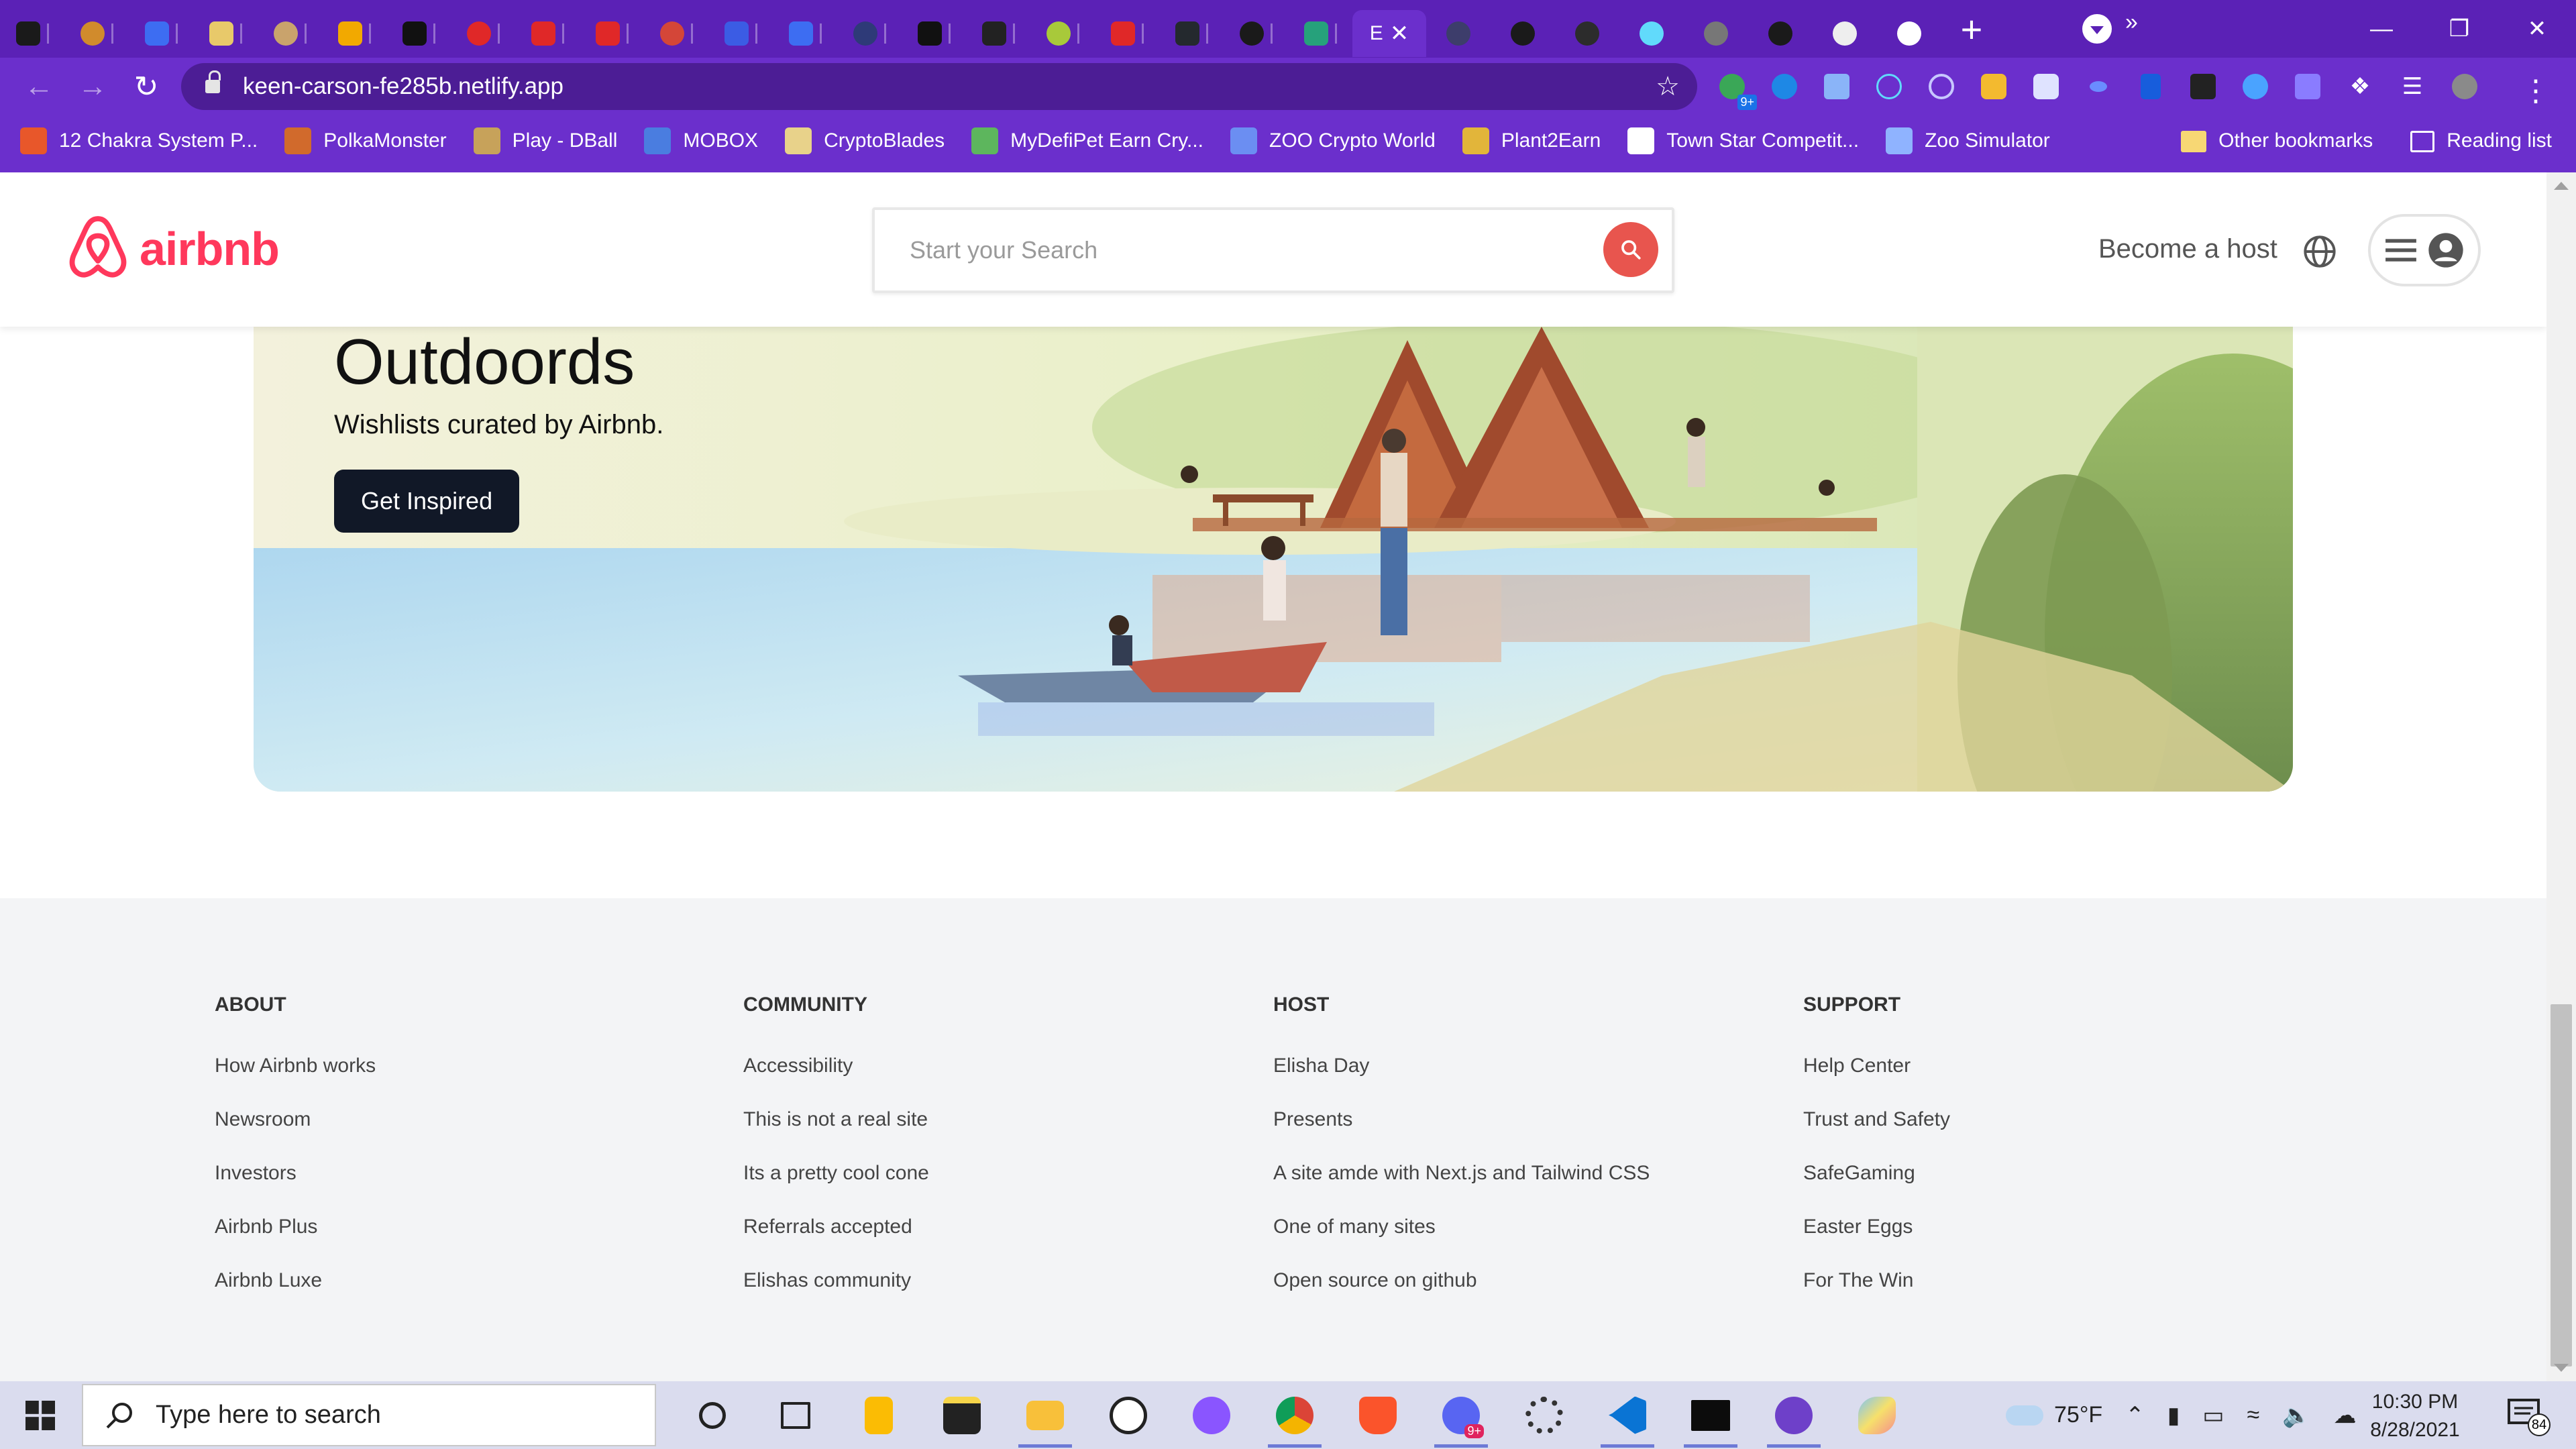  I want to click on bookmark-item: CryptoBlades, so click(865, 140).